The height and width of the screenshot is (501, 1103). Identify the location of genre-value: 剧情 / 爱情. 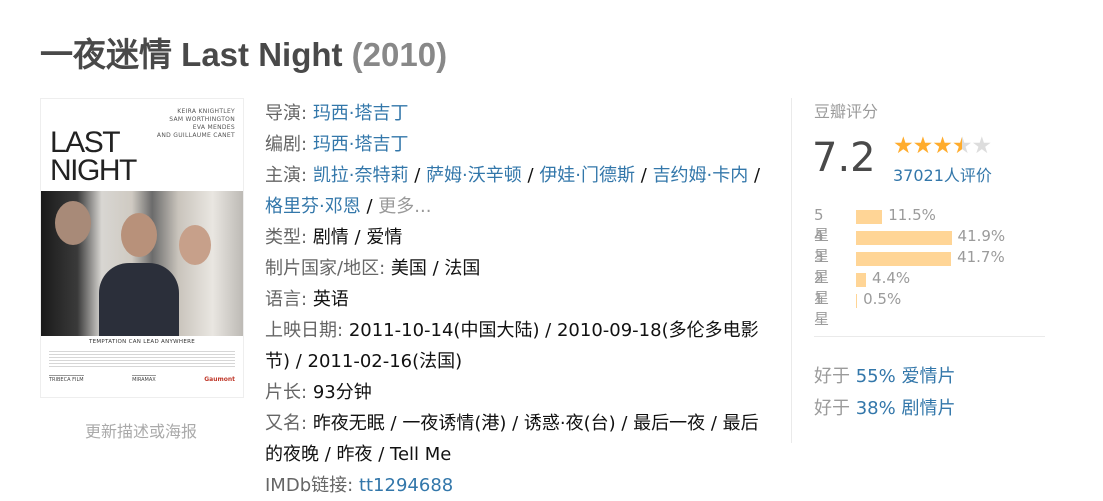
(357, 237).